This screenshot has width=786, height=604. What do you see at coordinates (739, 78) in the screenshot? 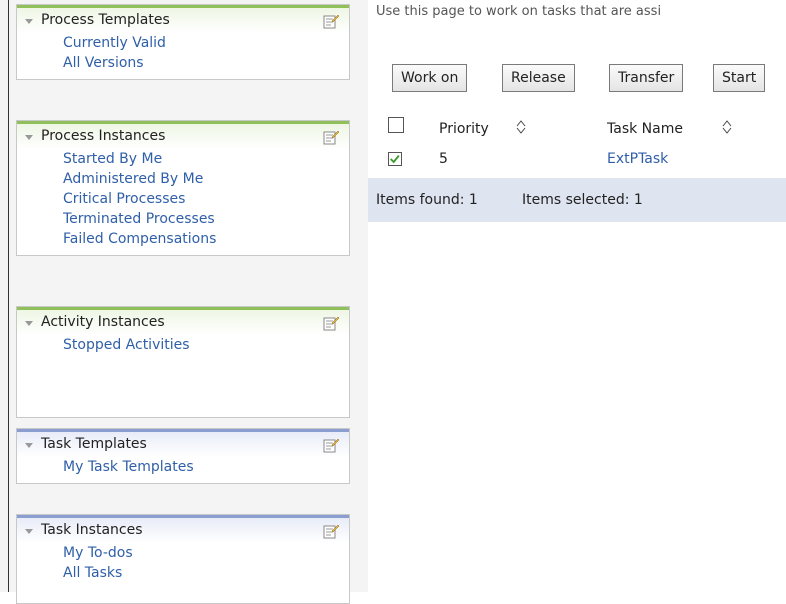
I see `start-button: Start` at bounding box center [739, 78].